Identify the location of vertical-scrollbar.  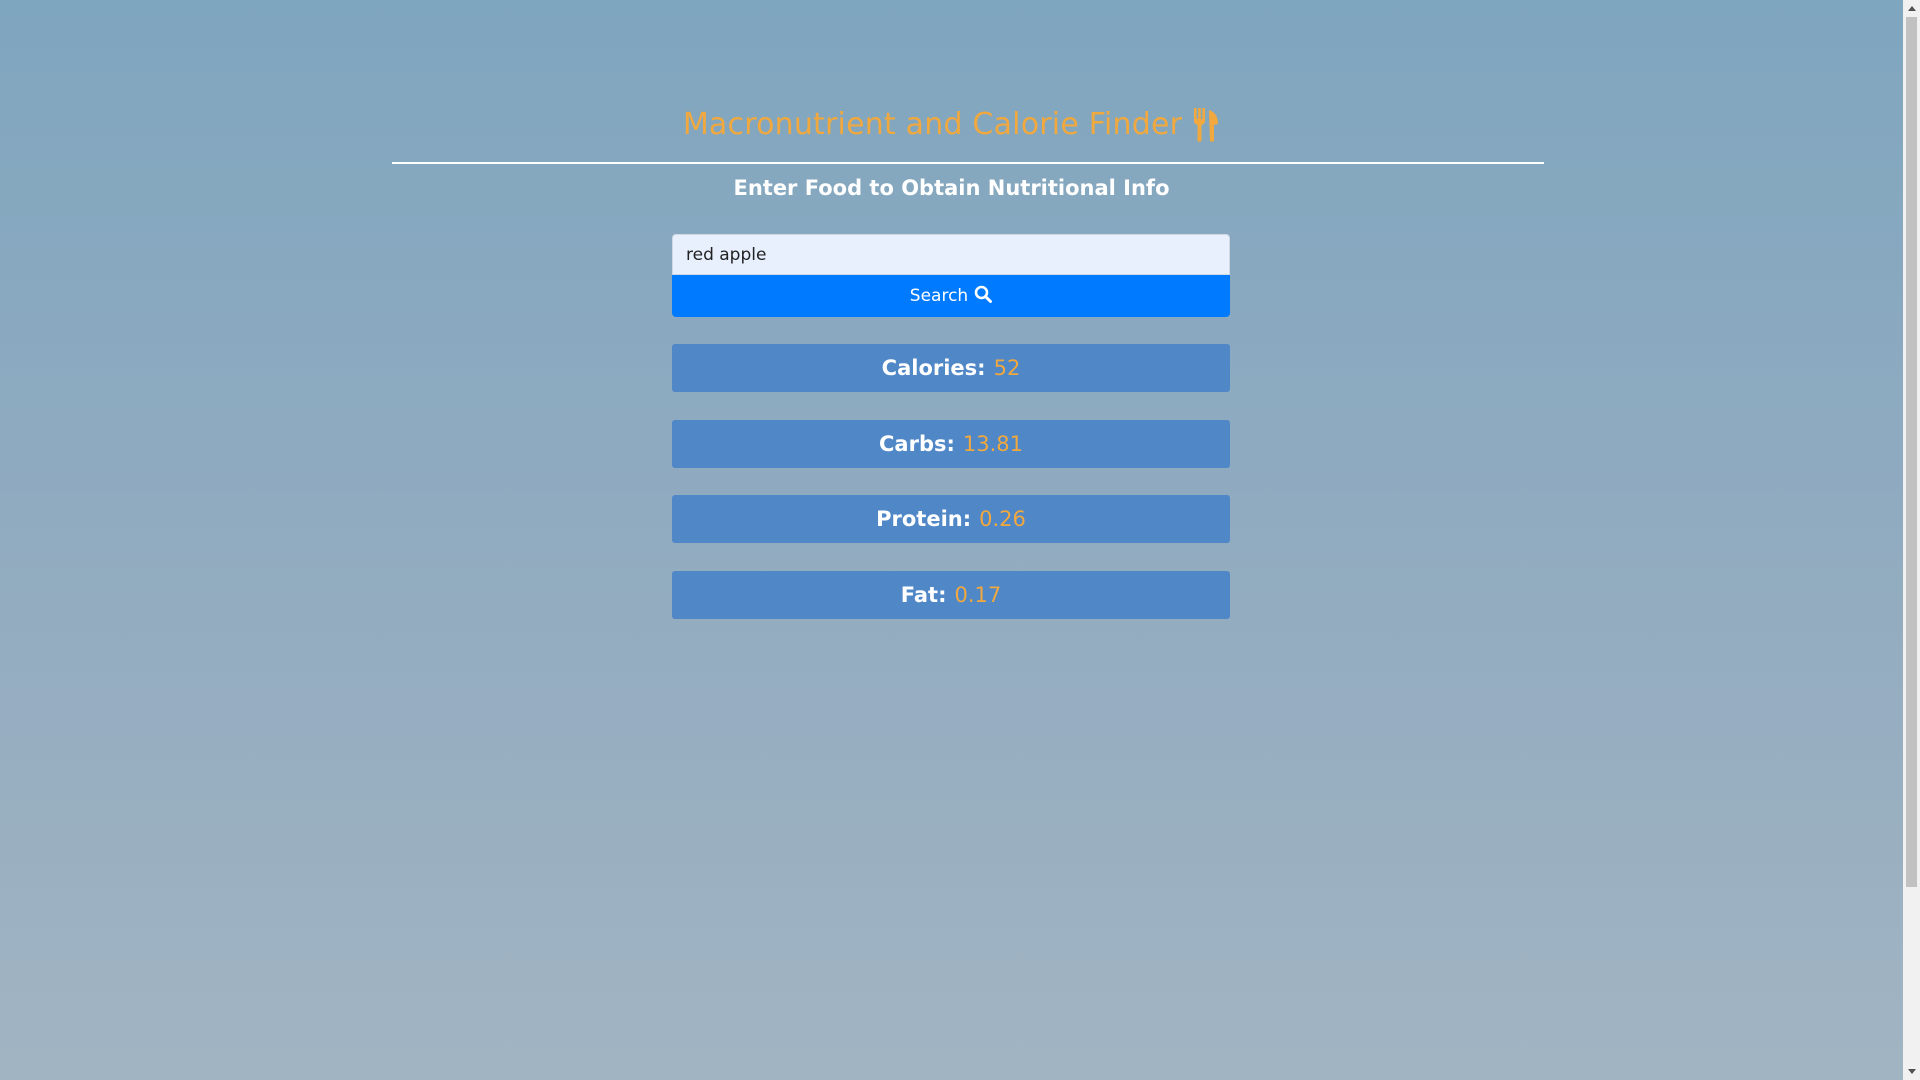
(1911, 540).